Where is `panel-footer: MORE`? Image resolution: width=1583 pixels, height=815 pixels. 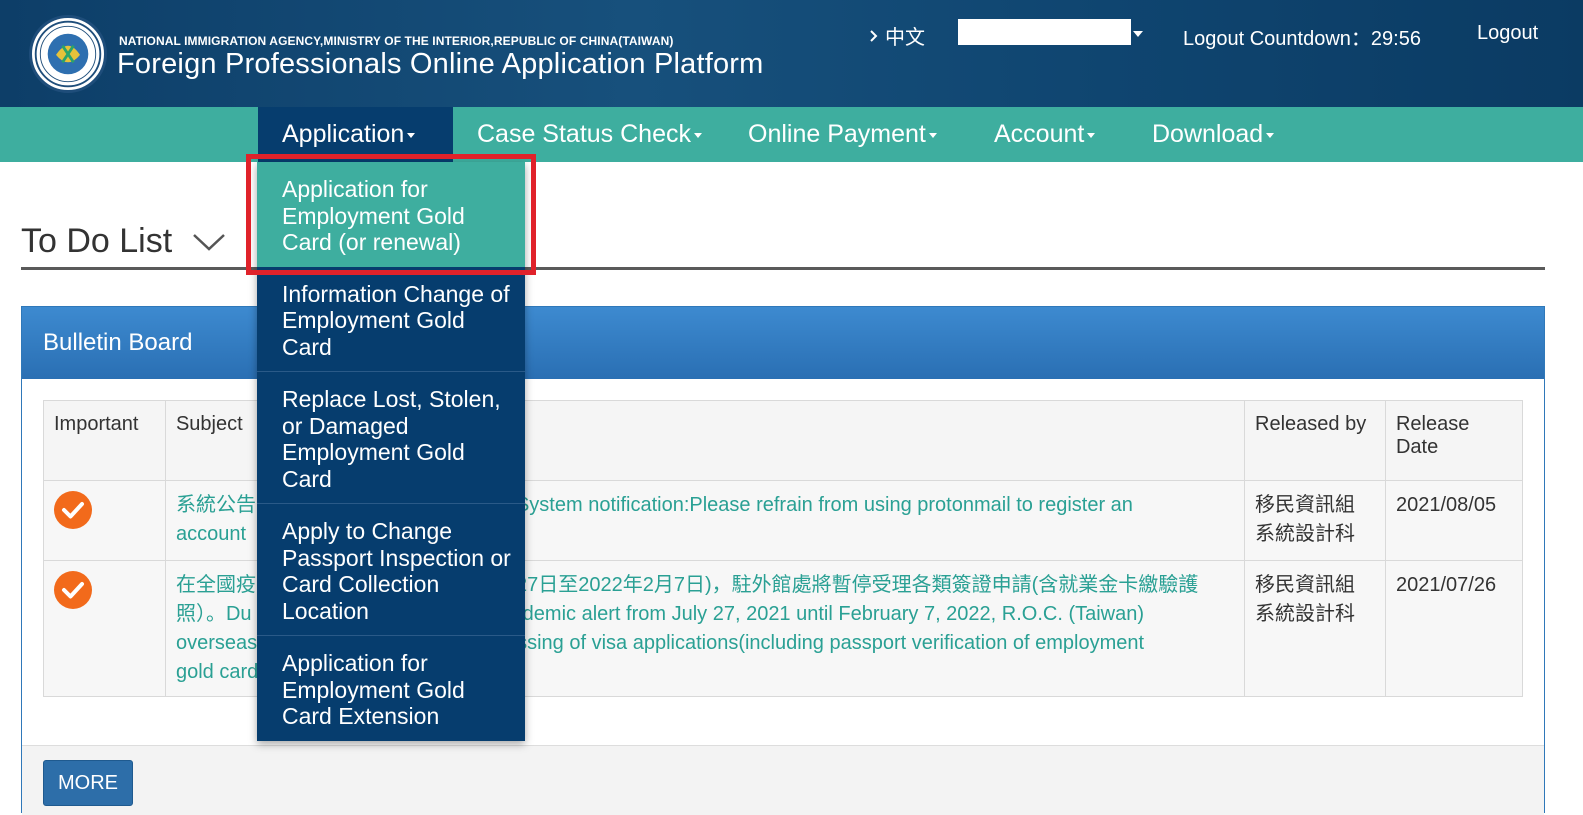 panel-footer: MORE is located at coordinates (783, 780).